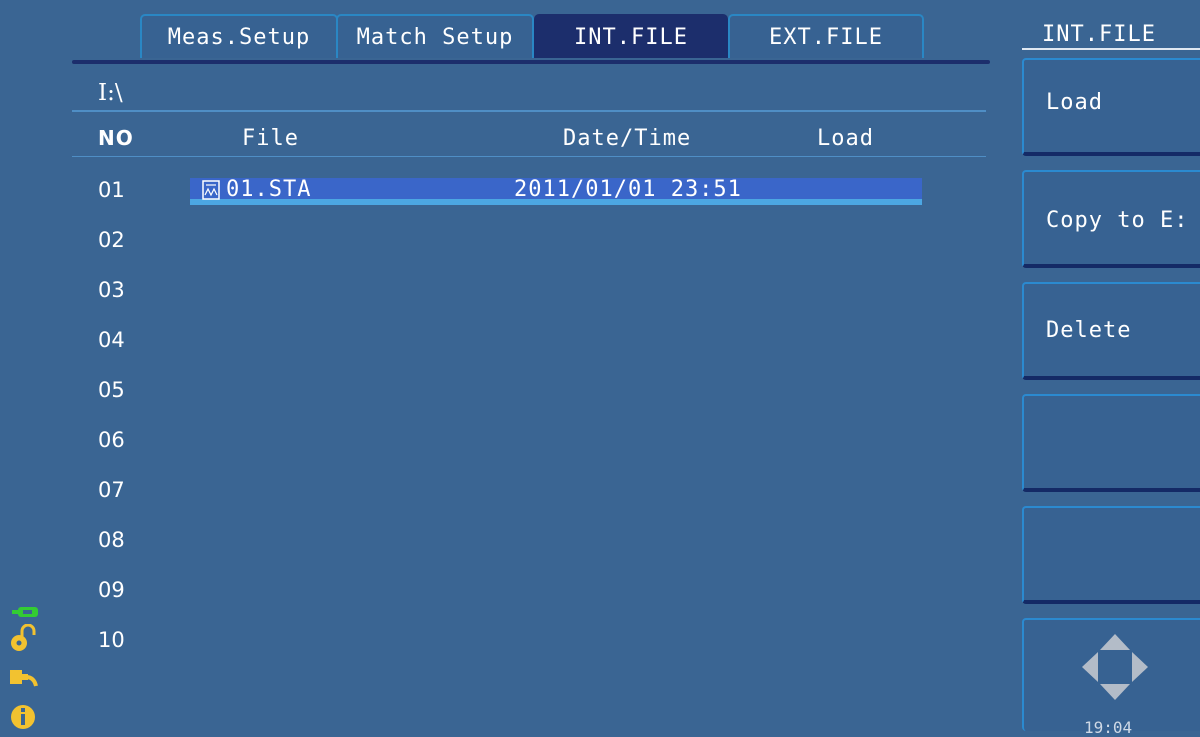  Describe the element at coordinates (111, 190) in the screenshot. I see `row-number: 01` at that location.